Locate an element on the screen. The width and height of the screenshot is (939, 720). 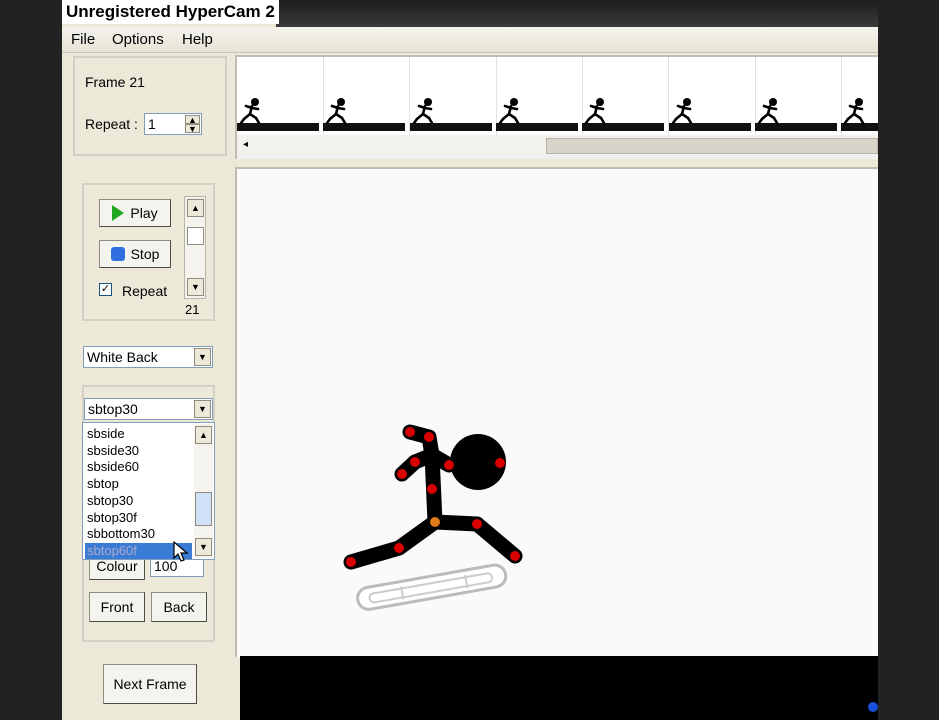
scroll-up-icon: ▲ is located at coordinates (195, 208).